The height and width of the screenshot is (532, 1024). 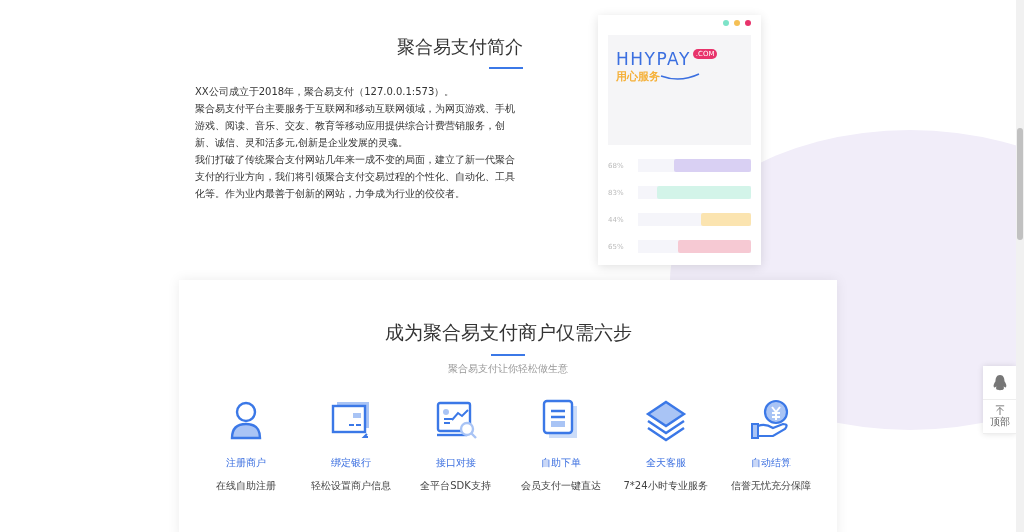 I want to click on back-to-top-button: 顶部, so click(x=999, y=417).